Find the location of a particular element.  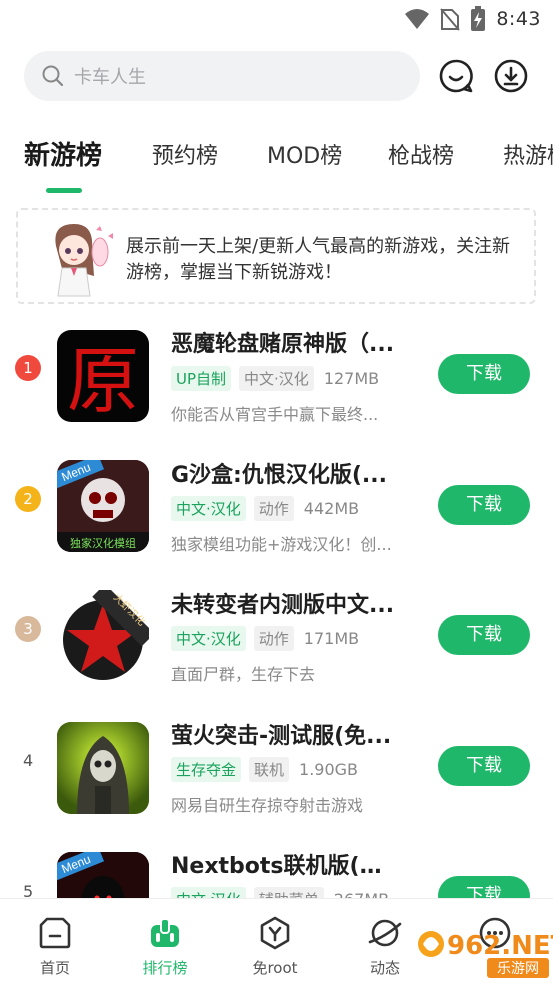

tab-new-games: 新游榜 is located at coordinates (63, 153).